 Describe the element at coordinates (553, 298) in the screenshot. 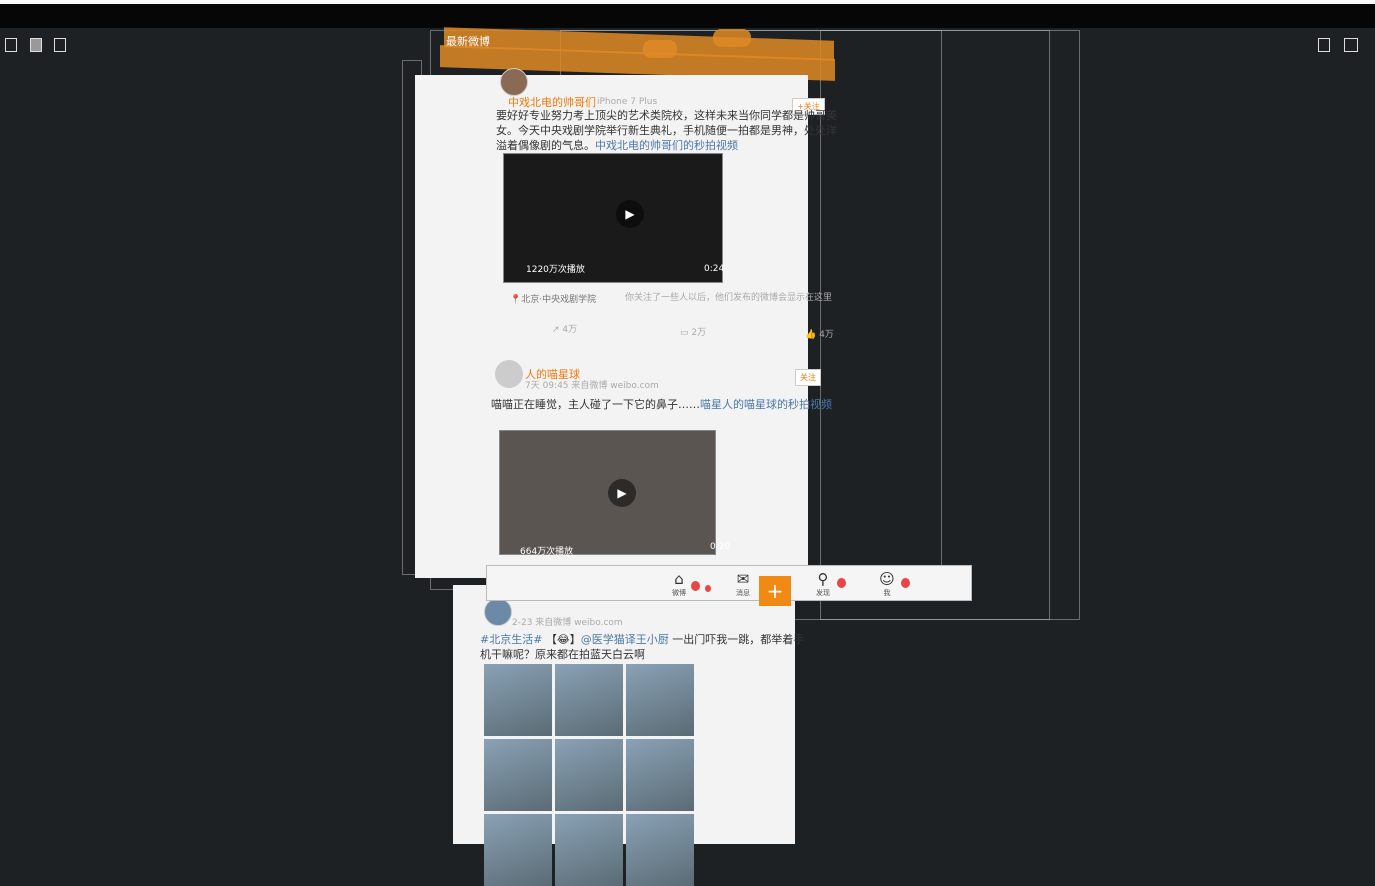

I see `location: 📍北京·中央戏剧学院` at that location.